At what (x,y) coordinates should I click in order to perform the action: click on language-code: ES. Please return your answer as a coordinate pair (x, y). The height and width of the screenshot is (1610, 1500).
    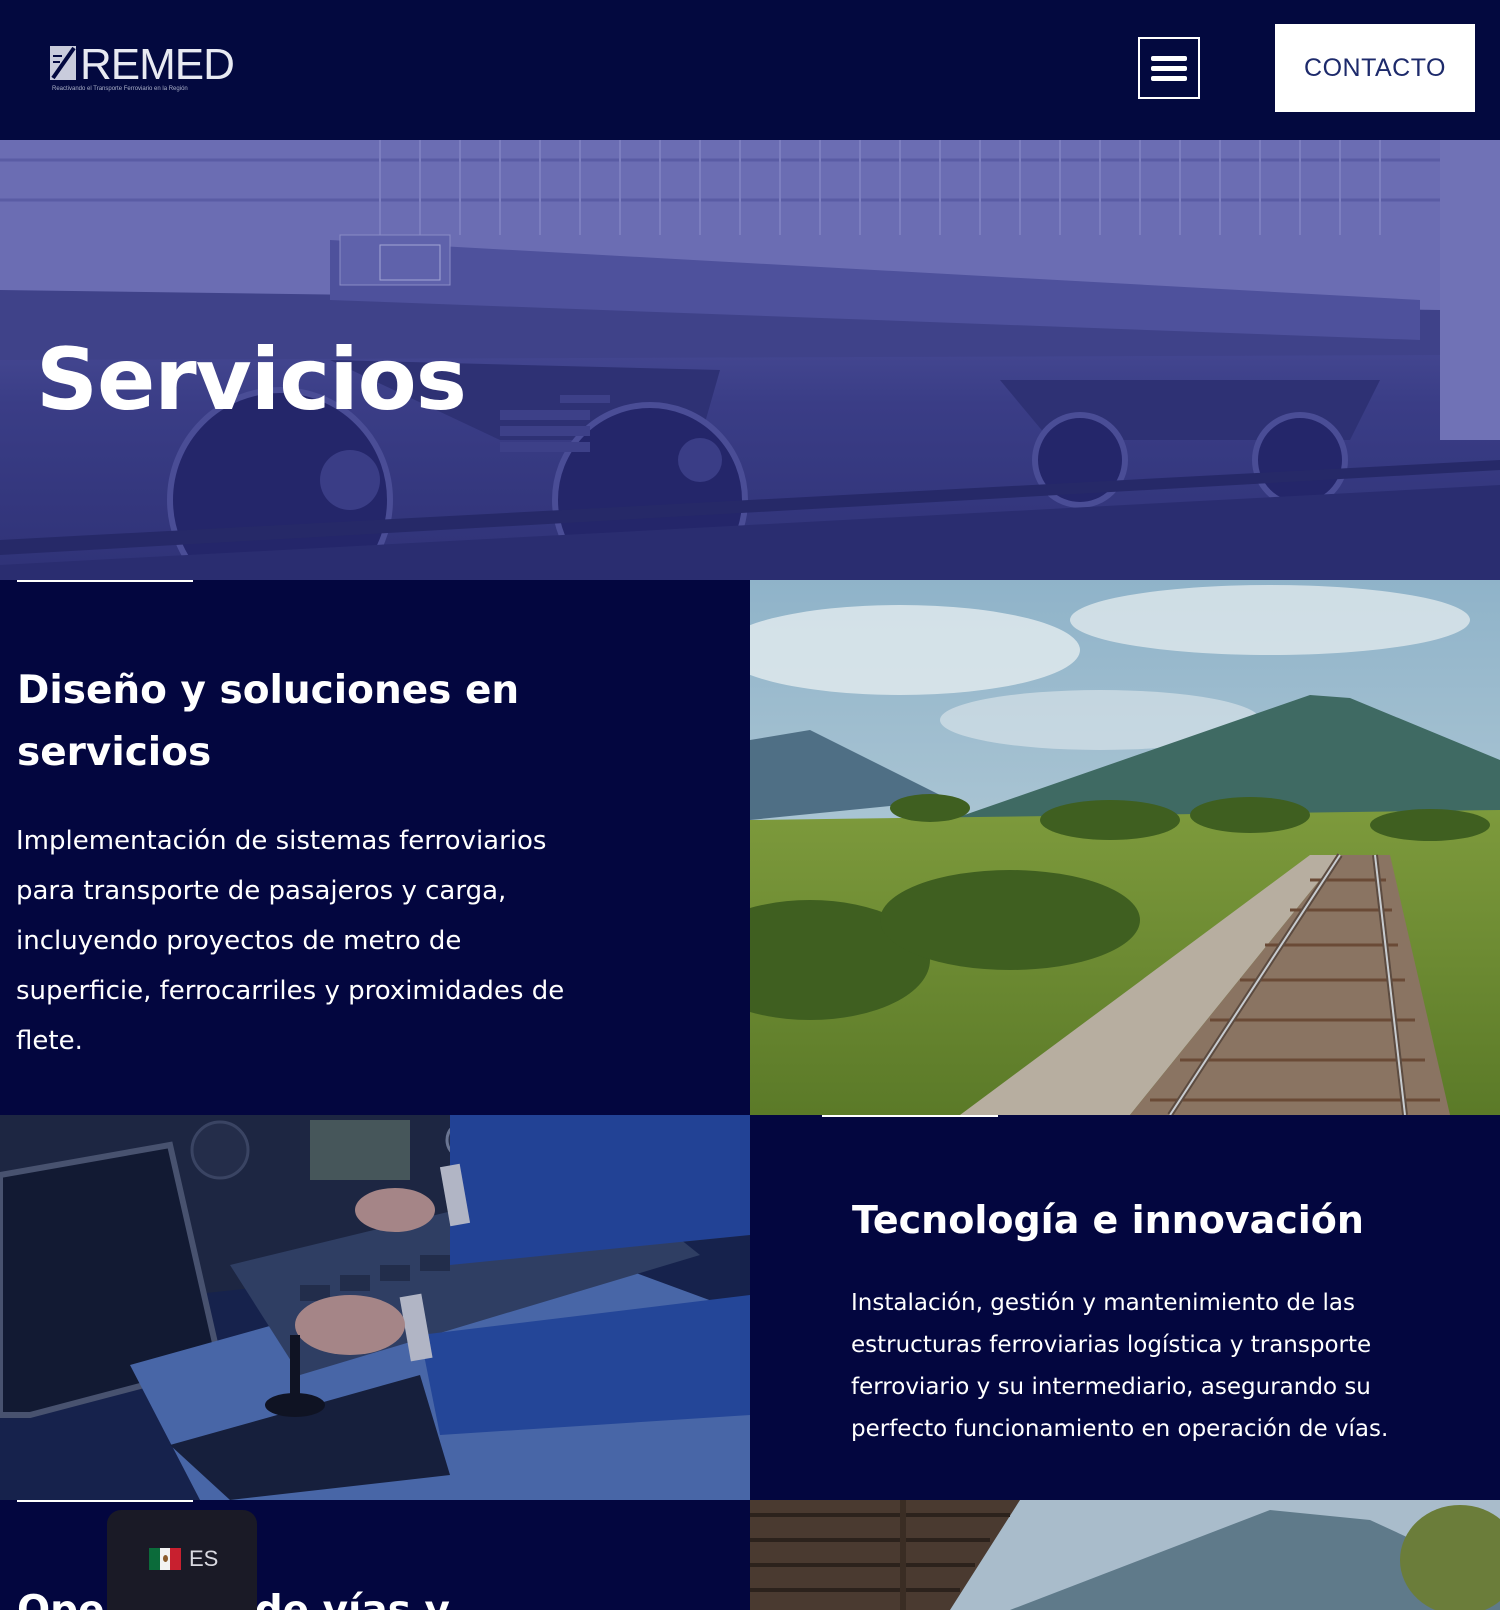
    Looking at the image, I should click on (204, 1558).